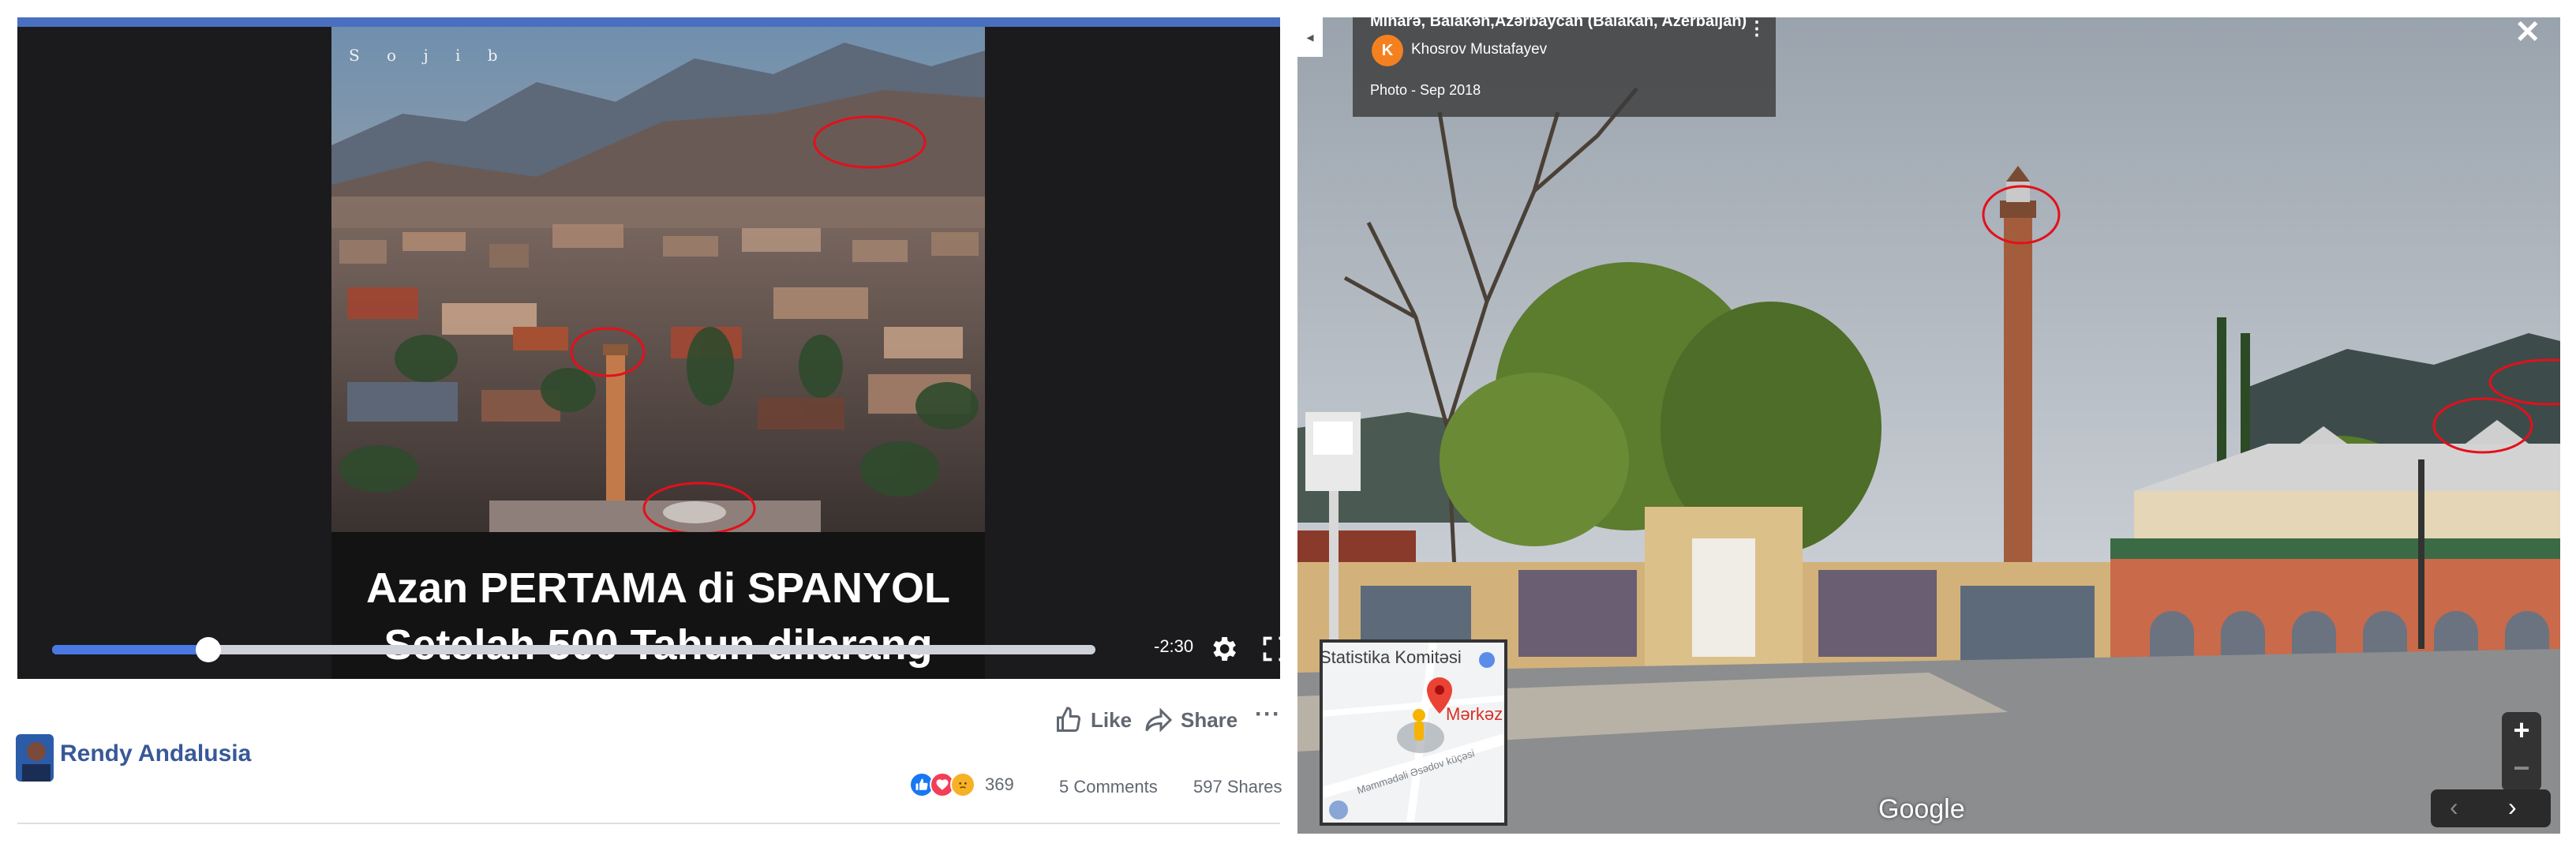 This screenshot has height=851, width=2576. Describe the element at coordinates (1391, 657) in the screenshot. I see `minimap-label-statistics: Statistika Komitəsi` at that location.